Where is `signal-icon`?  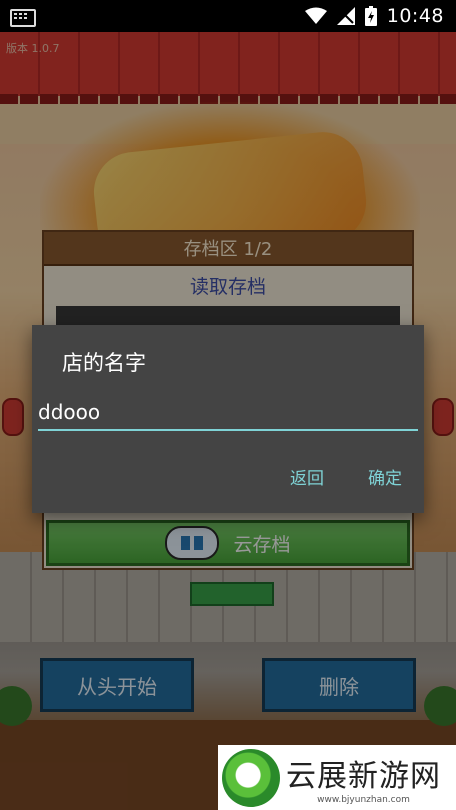
signal-icon is located at coordinates (345, 16).